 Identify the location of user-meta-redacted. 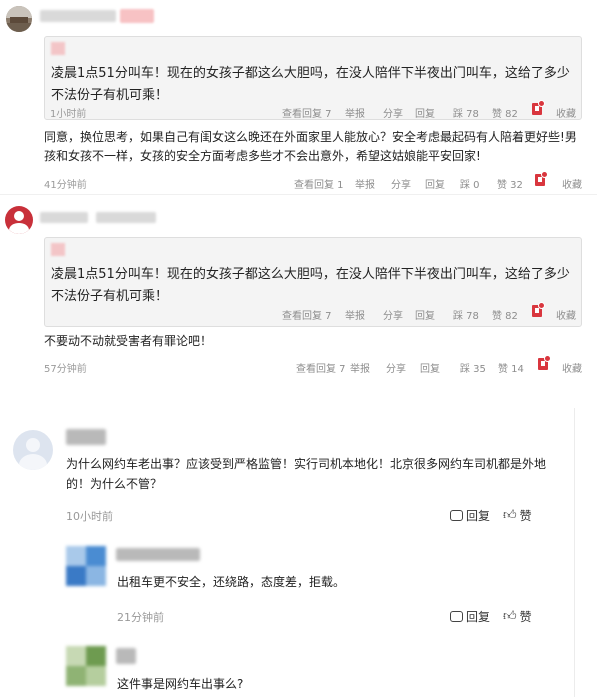
(126, 217).